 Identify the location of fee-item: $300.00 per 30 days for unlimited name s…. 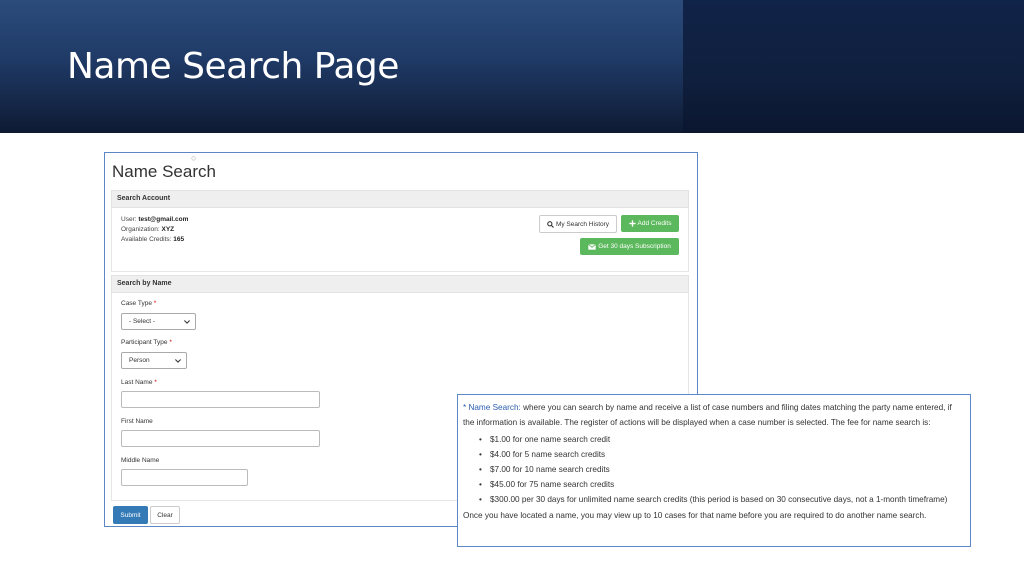
(722, 499).